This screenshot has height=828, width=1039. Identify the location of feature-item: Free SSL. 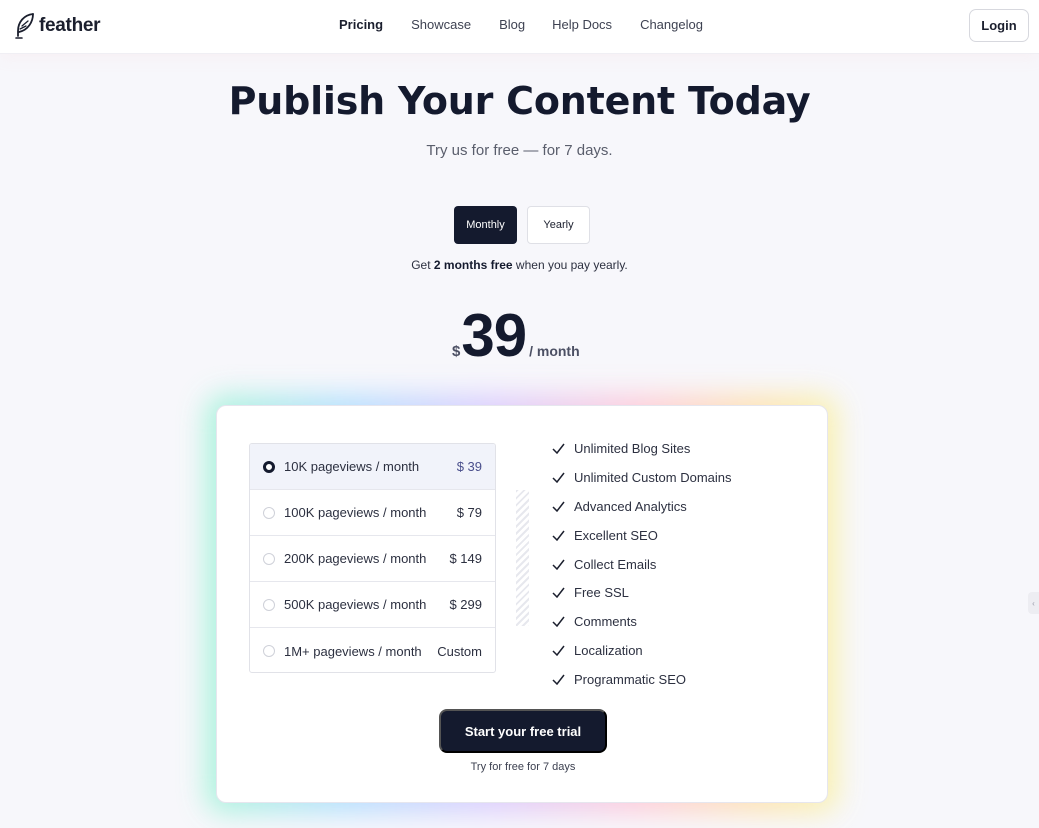
(642, 592).